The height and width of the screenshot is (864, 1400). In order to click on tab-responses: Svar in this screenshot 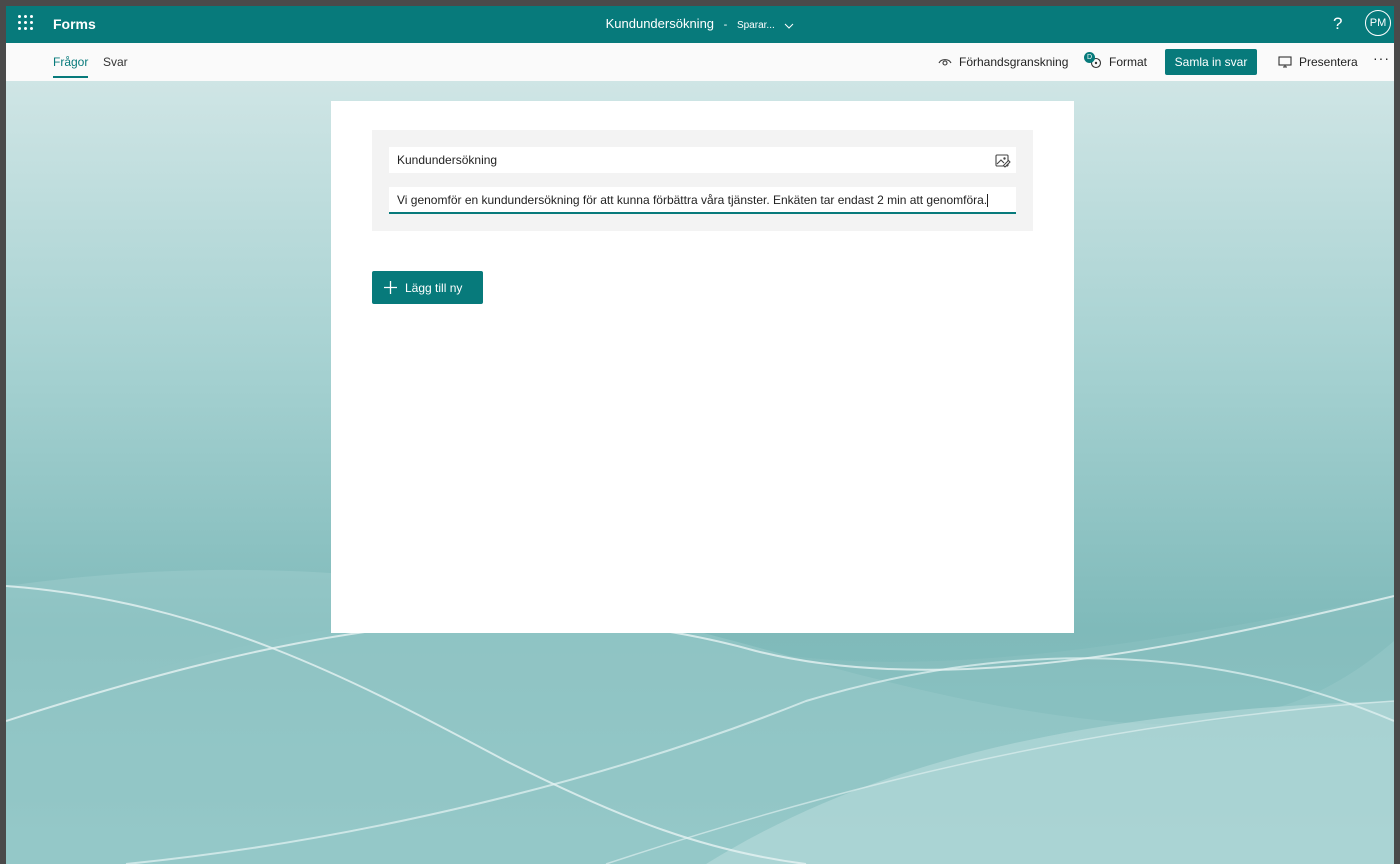, I will do `click(115, 62)`.